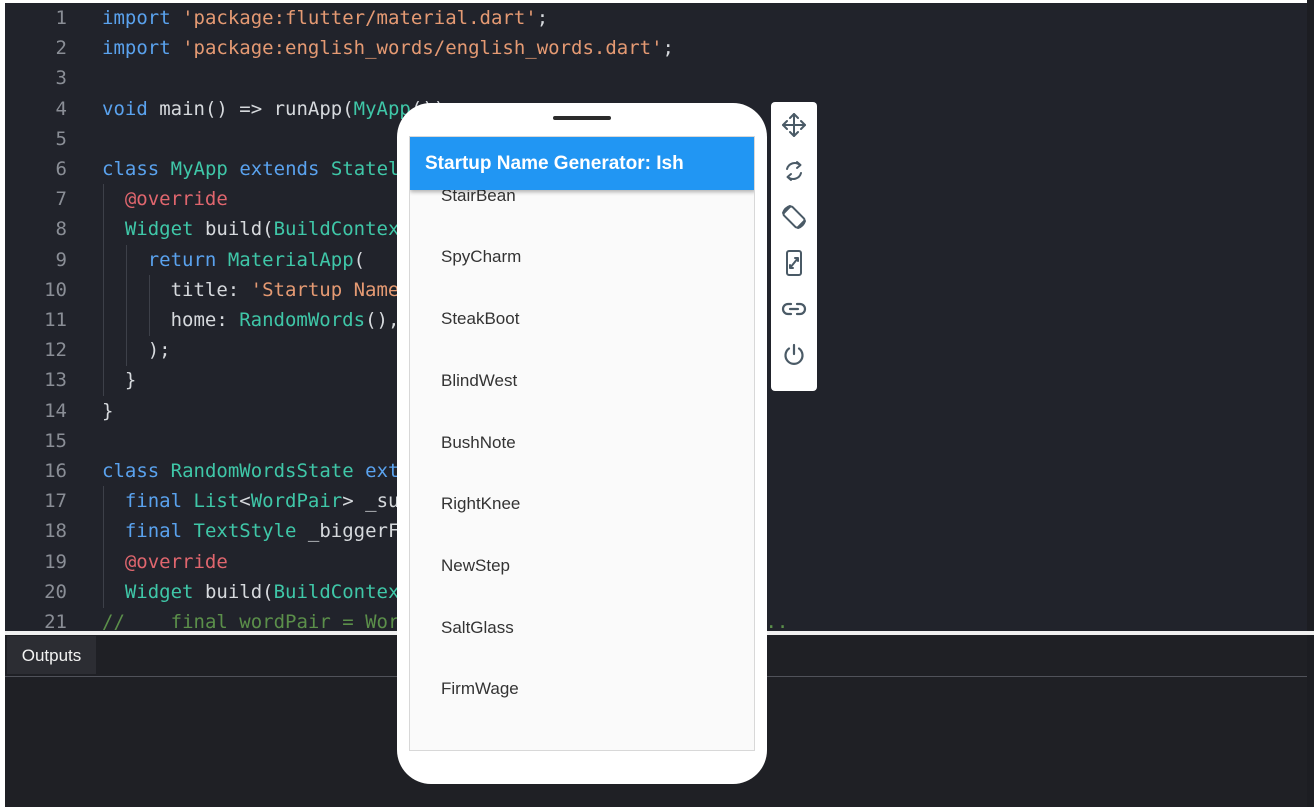 This screenshot has height=807, width=1314. I want to click on line-number: 16, so click(55, 471).